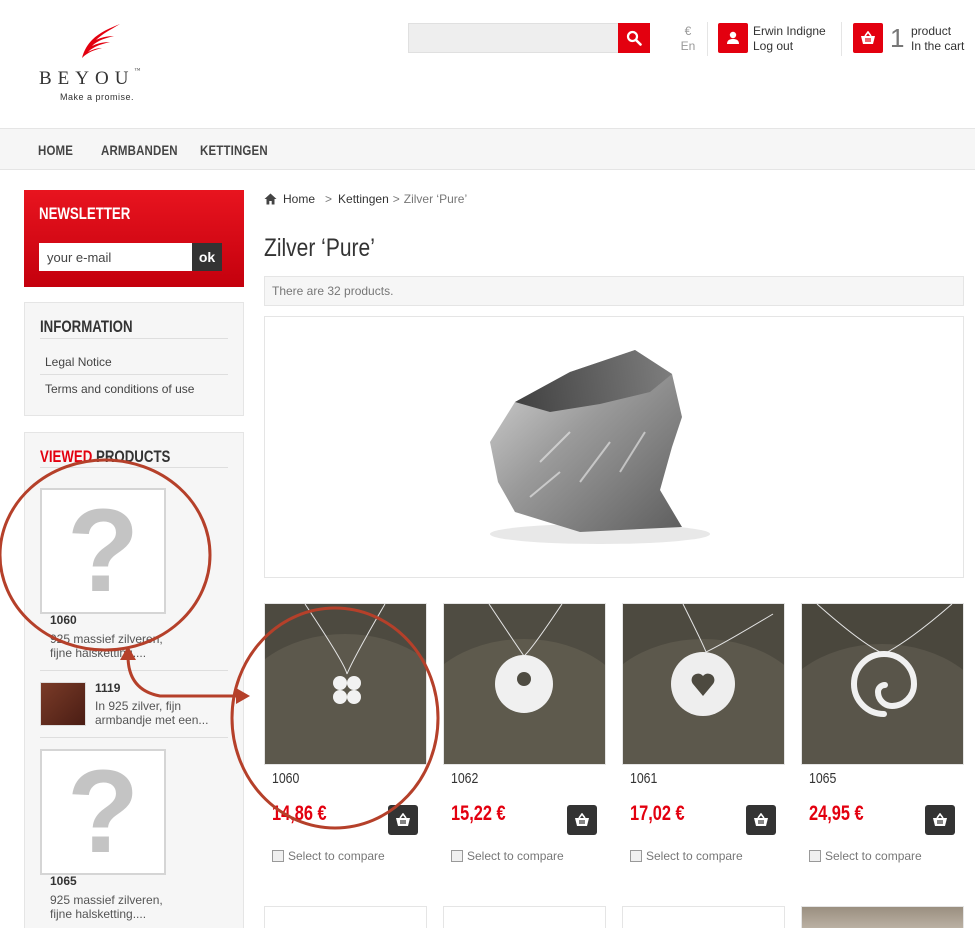 This screenshot has height=928, width=975. What do you see at coordinates (643, 778) in the screenshot?
I see `product-name: 1061` at bounding box center [643, 778].